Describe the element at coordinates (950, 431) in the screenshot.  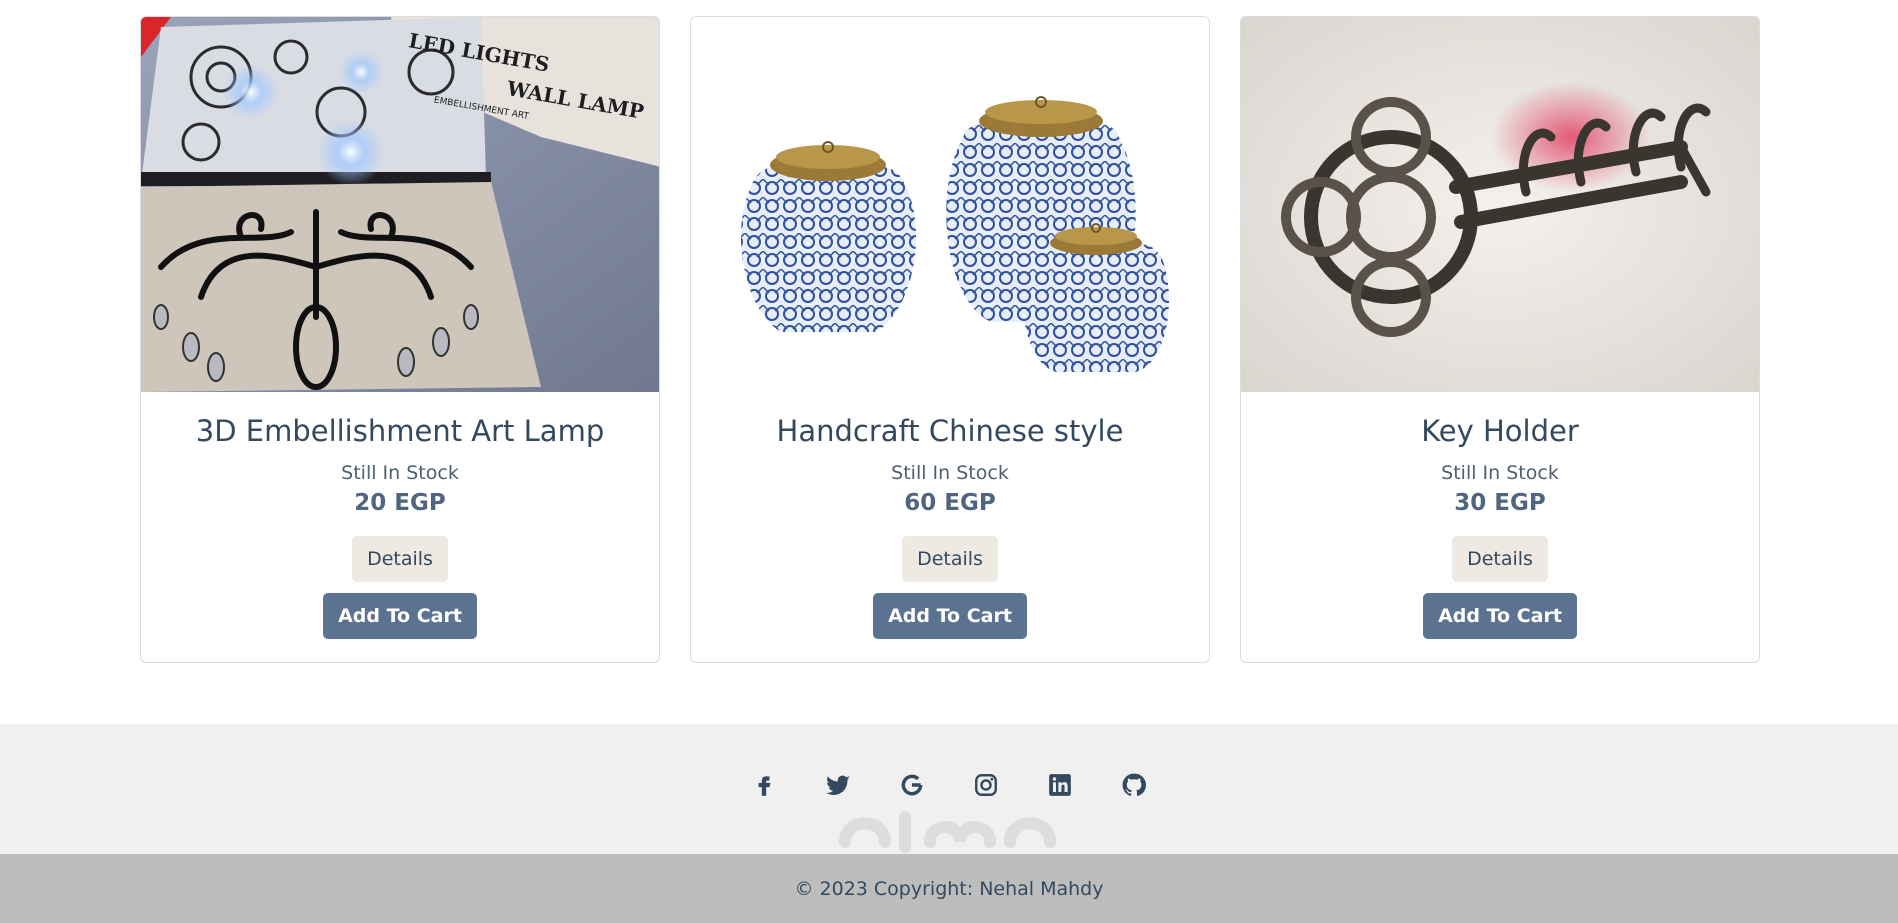
I see `product-title: Handcraft Chinese style` at that location.